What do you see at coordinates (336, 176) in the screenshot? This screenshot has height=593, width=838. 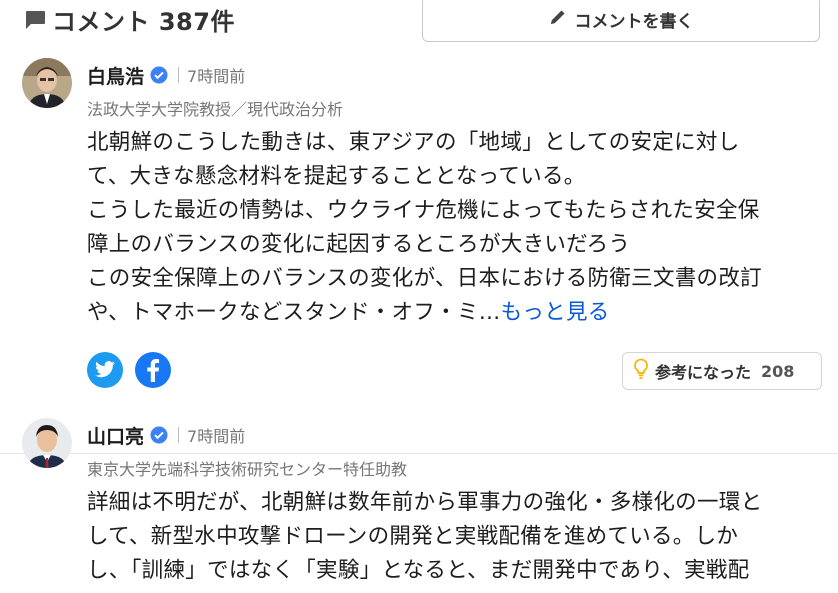 I see `comment-line: て、大きな懸念材料を提起することとなっている。` at bounding box center [336, 176].